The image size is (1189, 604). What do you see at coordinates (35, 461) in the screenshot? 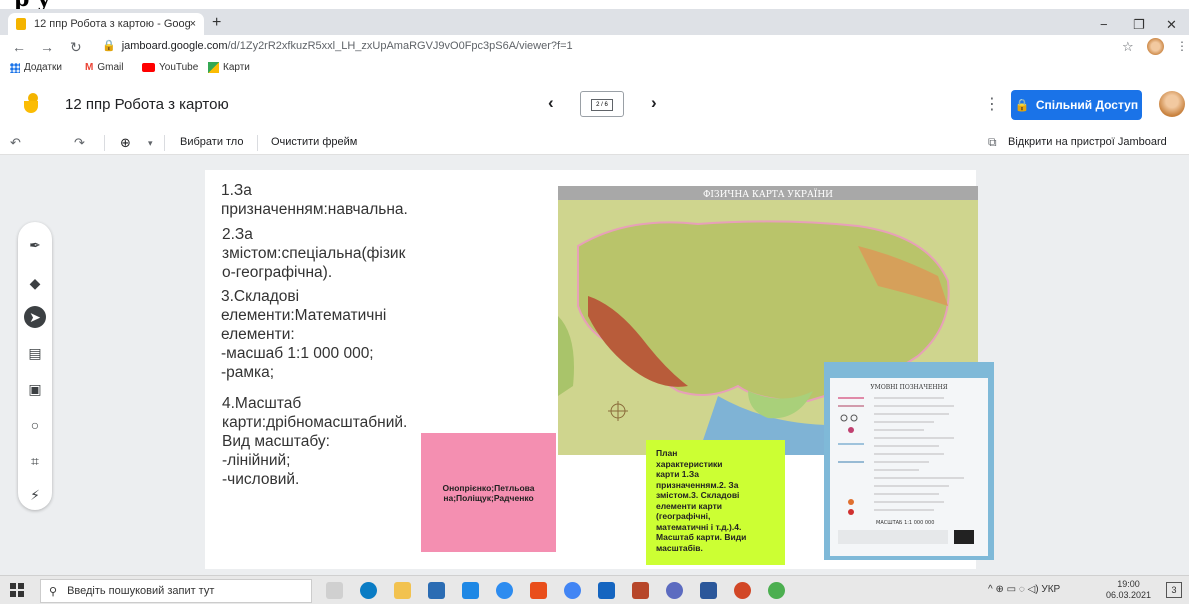
I see `text-box-icon: ⌗` at bounding box center [35, 461].